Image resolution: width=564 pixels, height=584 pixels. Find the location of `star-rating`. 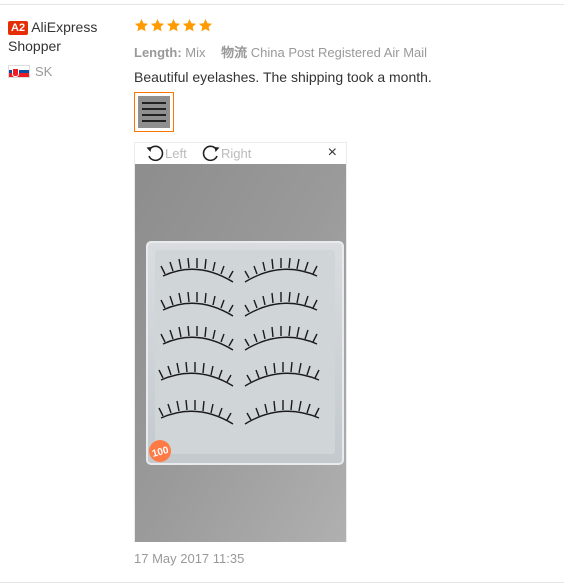

star-rating is located at coordinates (344, 25).